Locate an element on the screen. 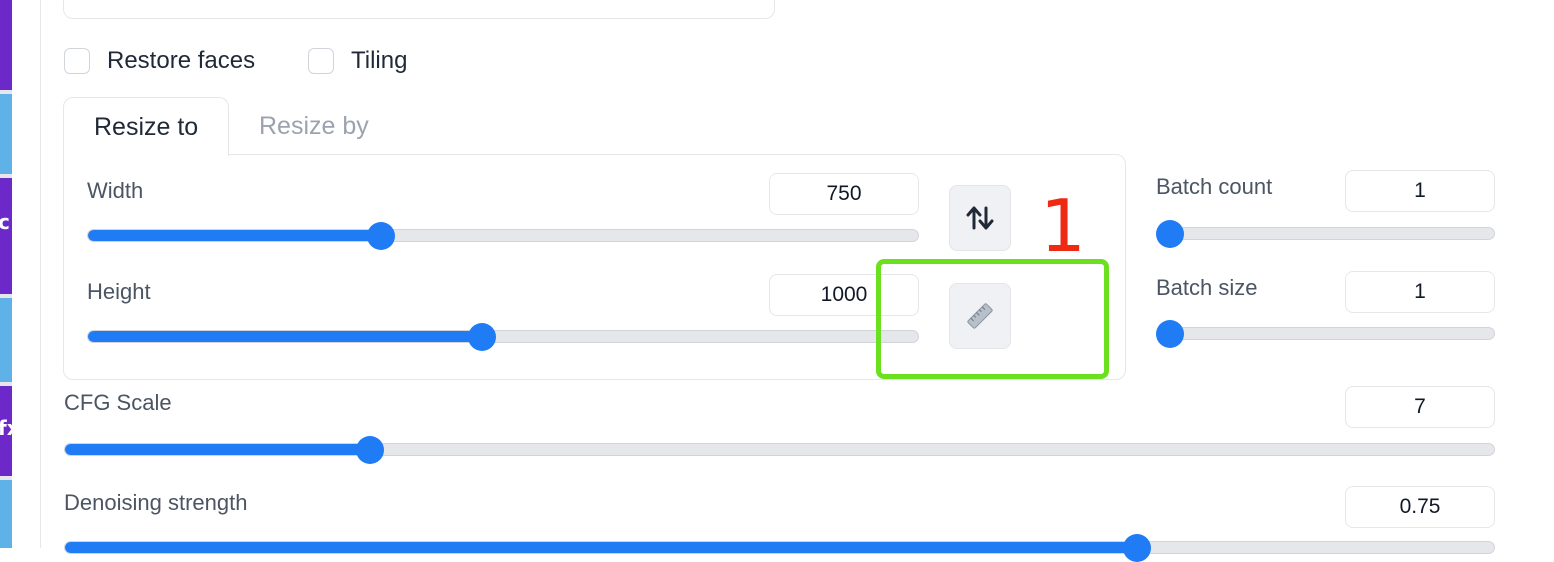 This screenshot has width=1554, height=562. width-input: 750 is located at coordinates (844, 194).